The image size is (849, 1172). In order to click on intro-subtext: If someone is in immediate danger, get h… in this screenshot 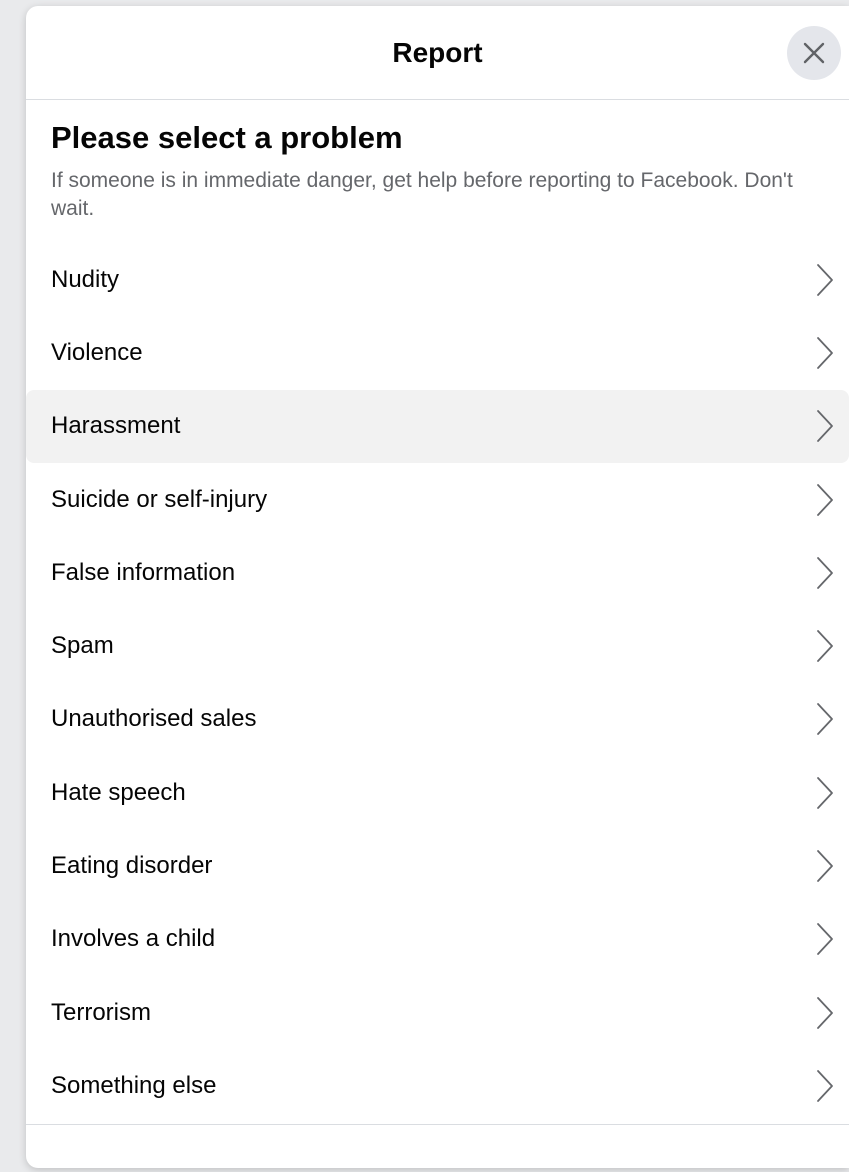, I will do `click(422, 194)`.